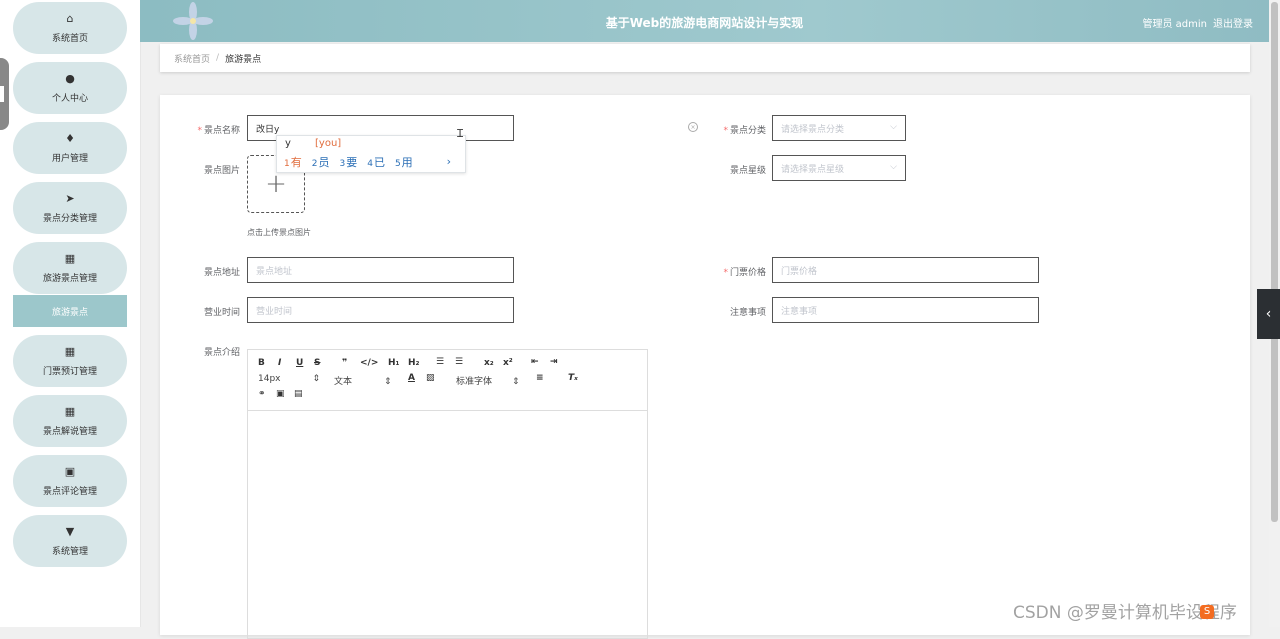  Describe the element at coordinates (317, 363) in the screenshot. I see `strike-icon: S` at that location.